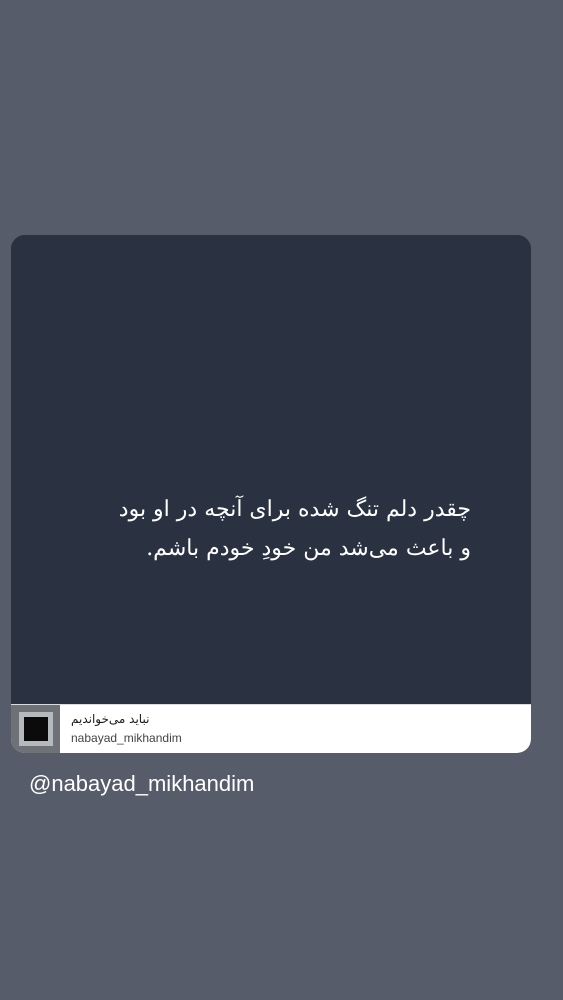 The width and height of the screenshot is (563, 1000). What do you see at coordinates (271, 728) in the screenshot?
I see `post-footer: نباید می‌خواندیم nabayad_mikhandim` at bounding box center [271, 728].